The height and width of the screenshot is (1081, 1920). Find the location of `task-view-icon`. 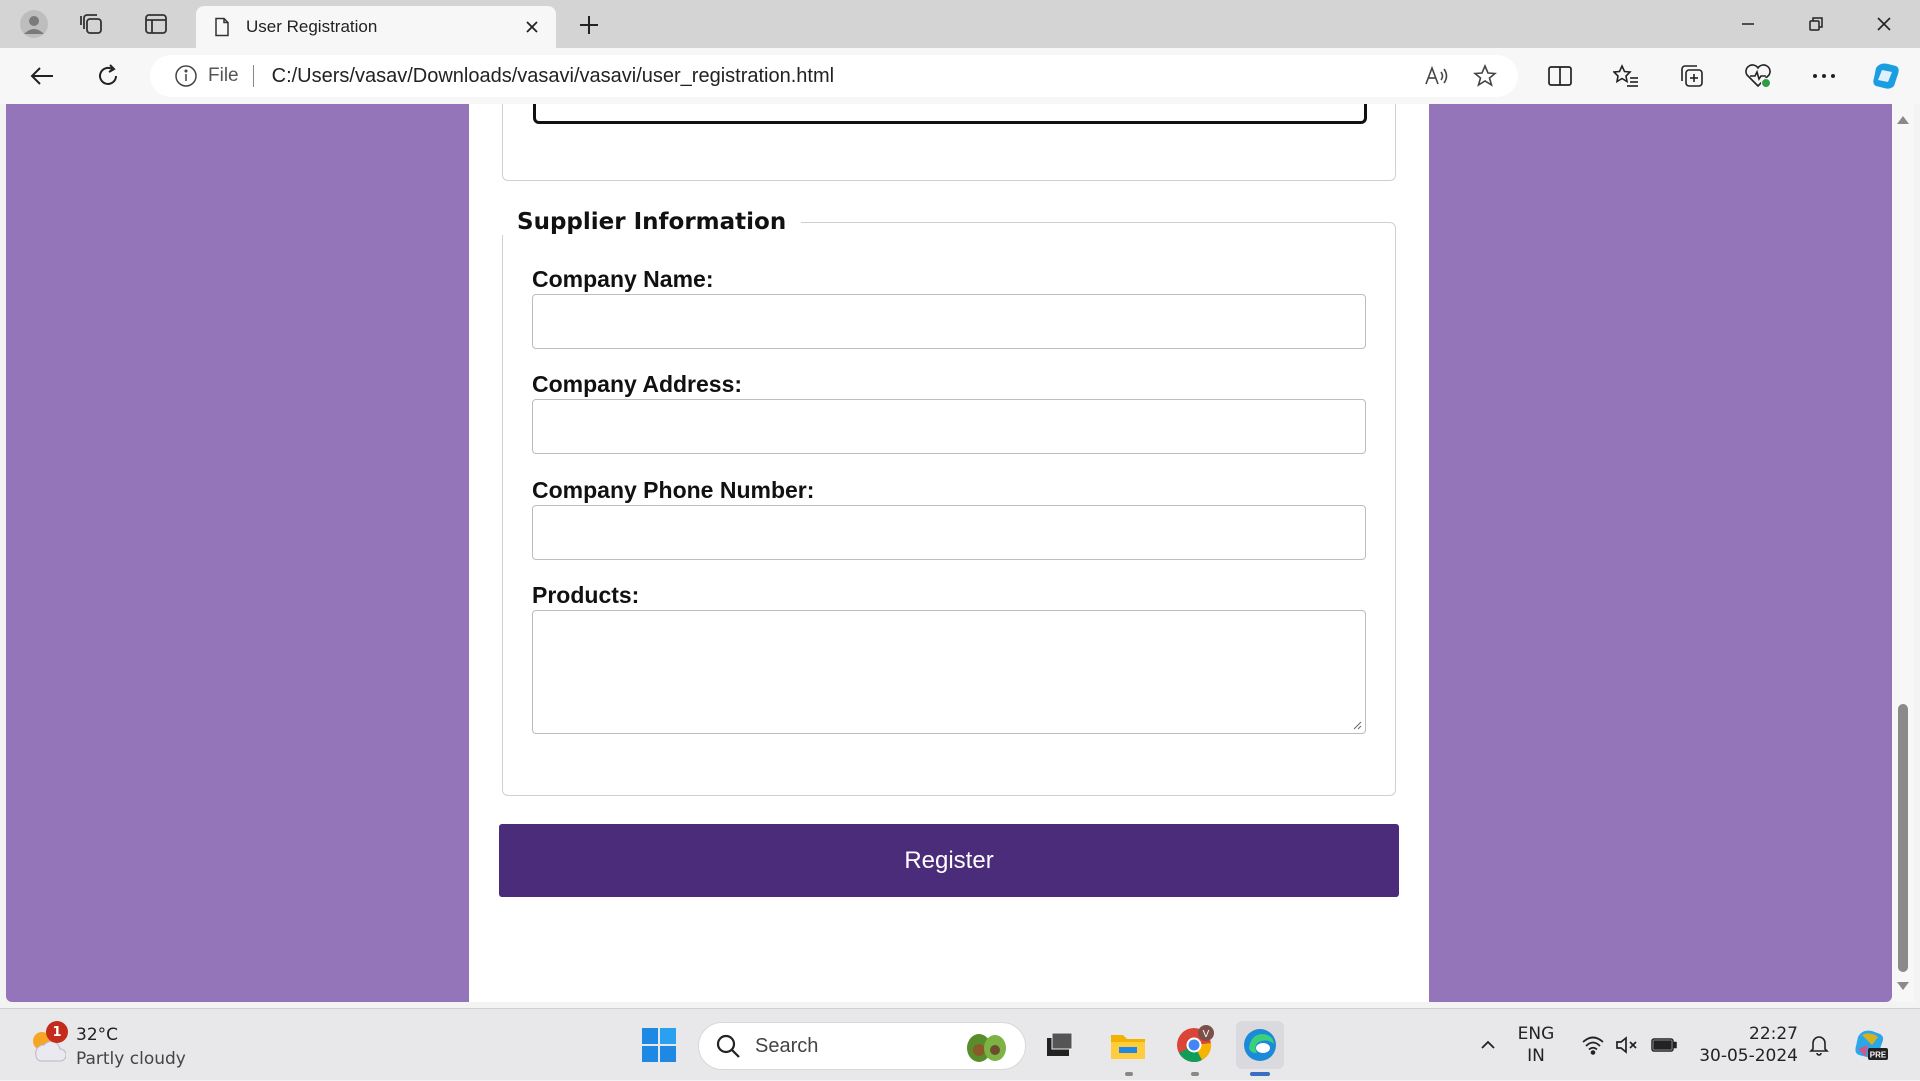

task-view-icon is located at coordinates (1060, 1045).